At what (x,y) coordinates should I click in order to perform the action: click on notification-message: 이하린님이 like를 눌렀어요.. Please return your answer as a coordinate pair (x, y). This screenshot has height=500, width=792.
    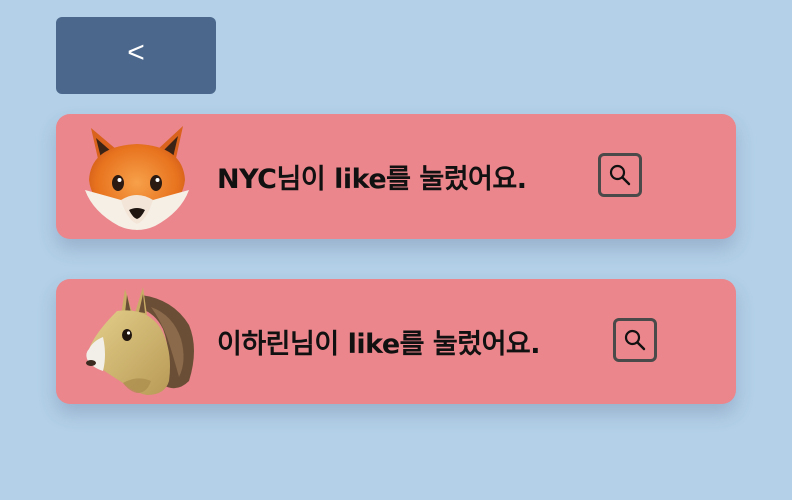
    Looking at the image, I should click on (379, 344).